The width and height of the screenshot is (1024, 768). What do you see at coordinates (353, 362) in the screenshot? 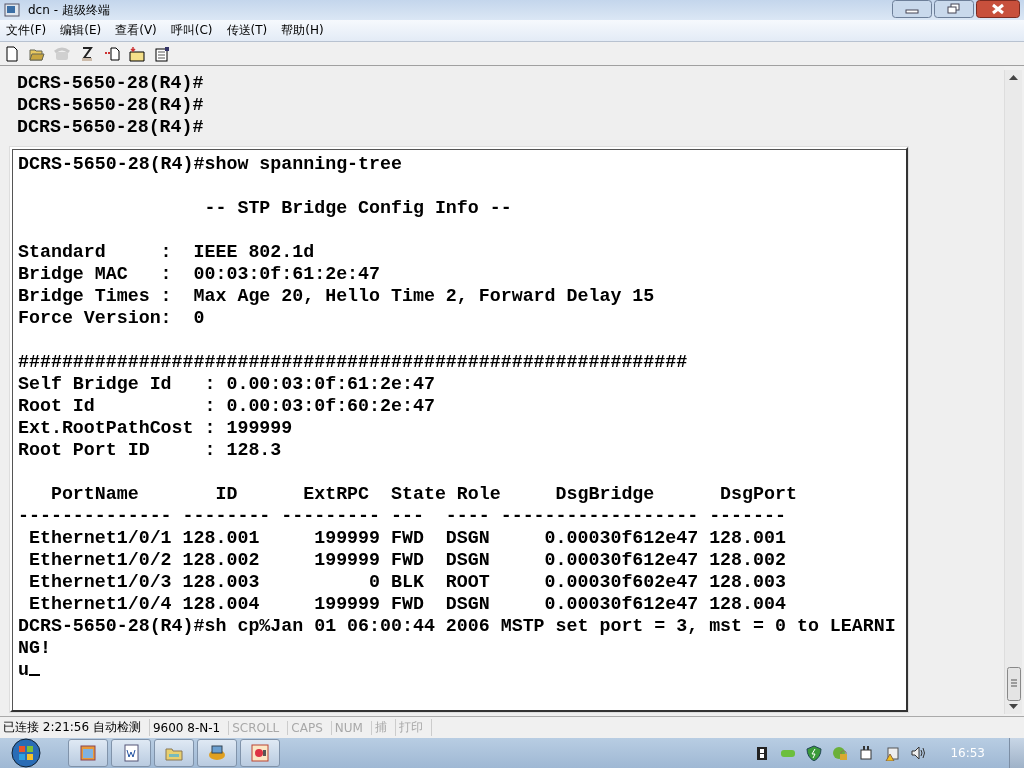
I see `terminal-line: #############################################################` at bounding box center [353, 362].